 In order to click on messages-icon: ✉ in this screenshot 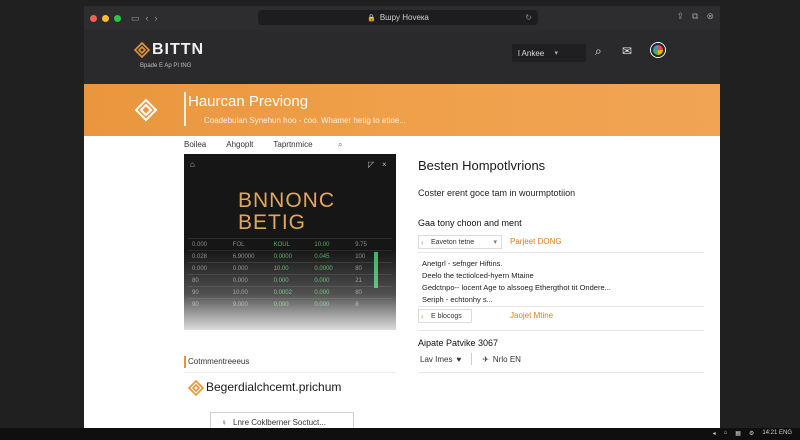, I will do `click(627, 51)`.